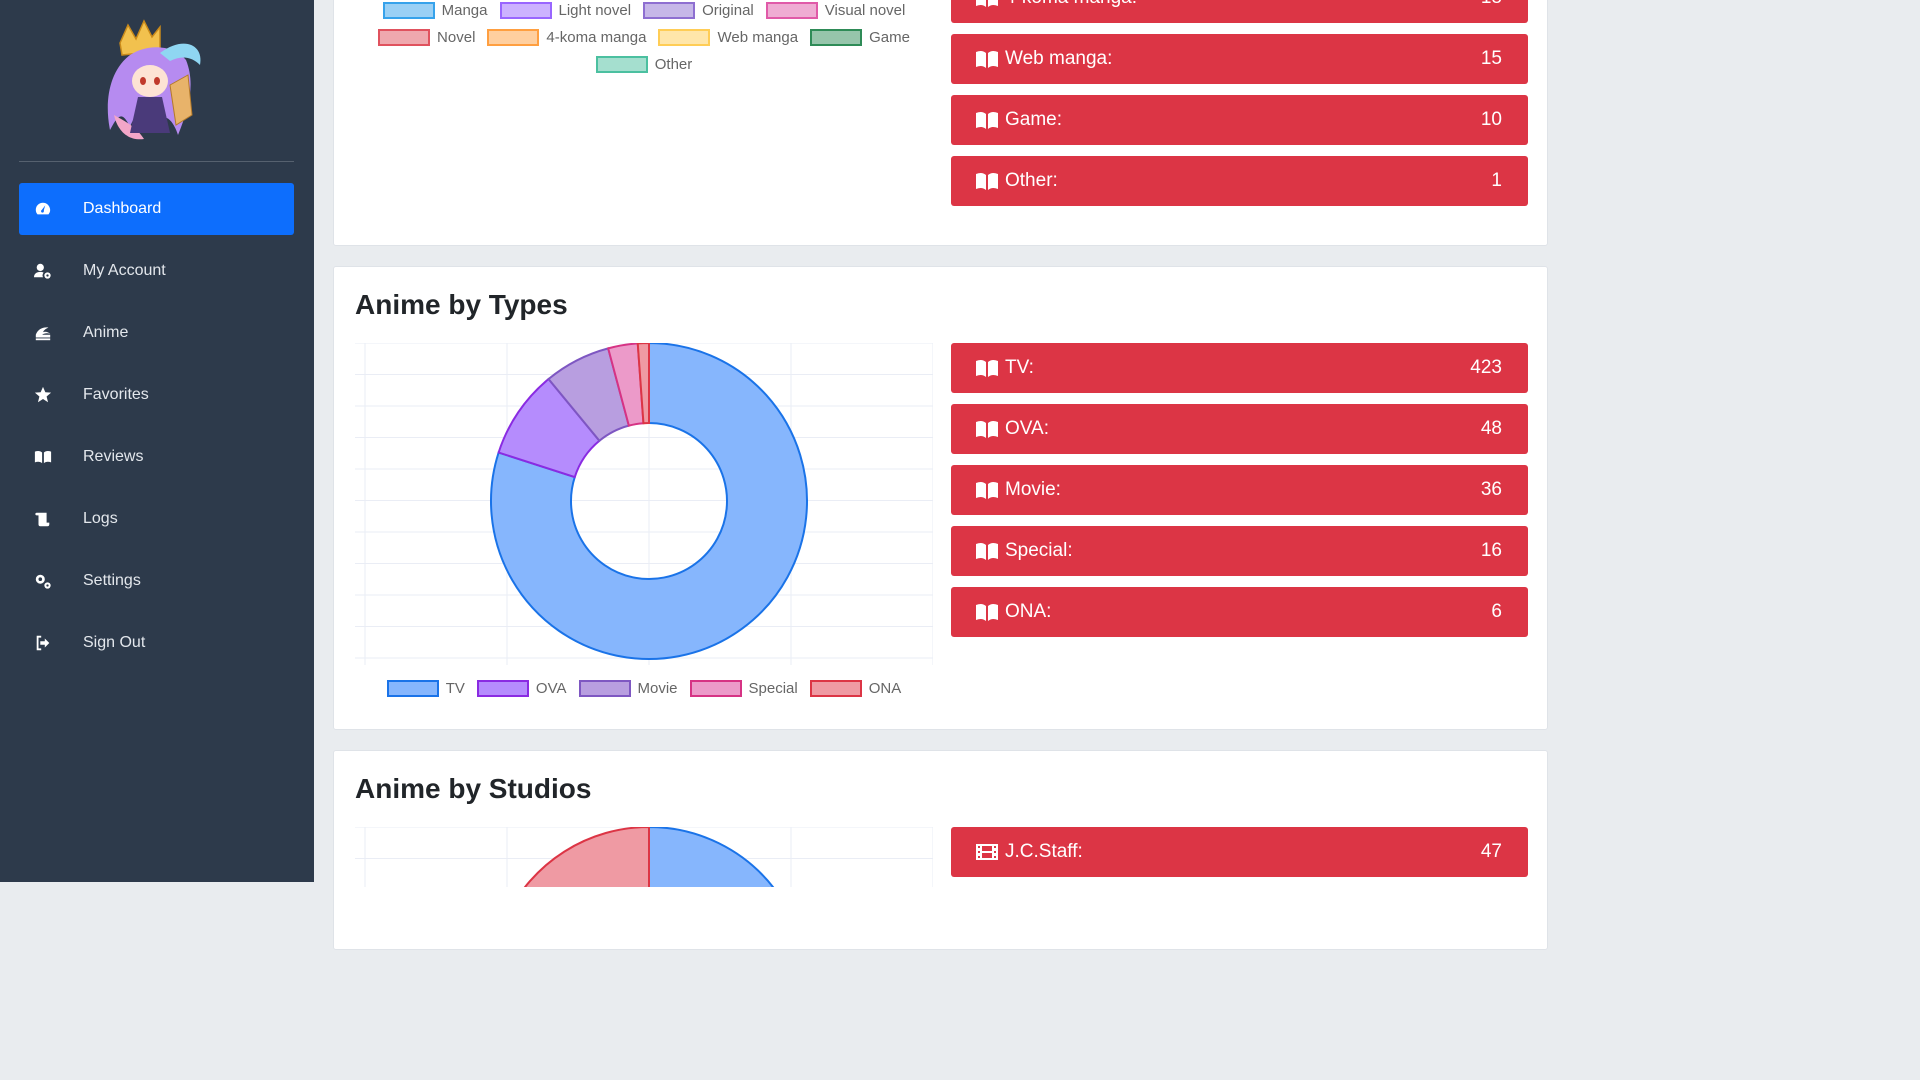 Image resolution: width=1920 pixels, height=1080 pixels. Describe the element at coordinates (860, 37) in the screenshot. I see `legend-item: Game` at that location.